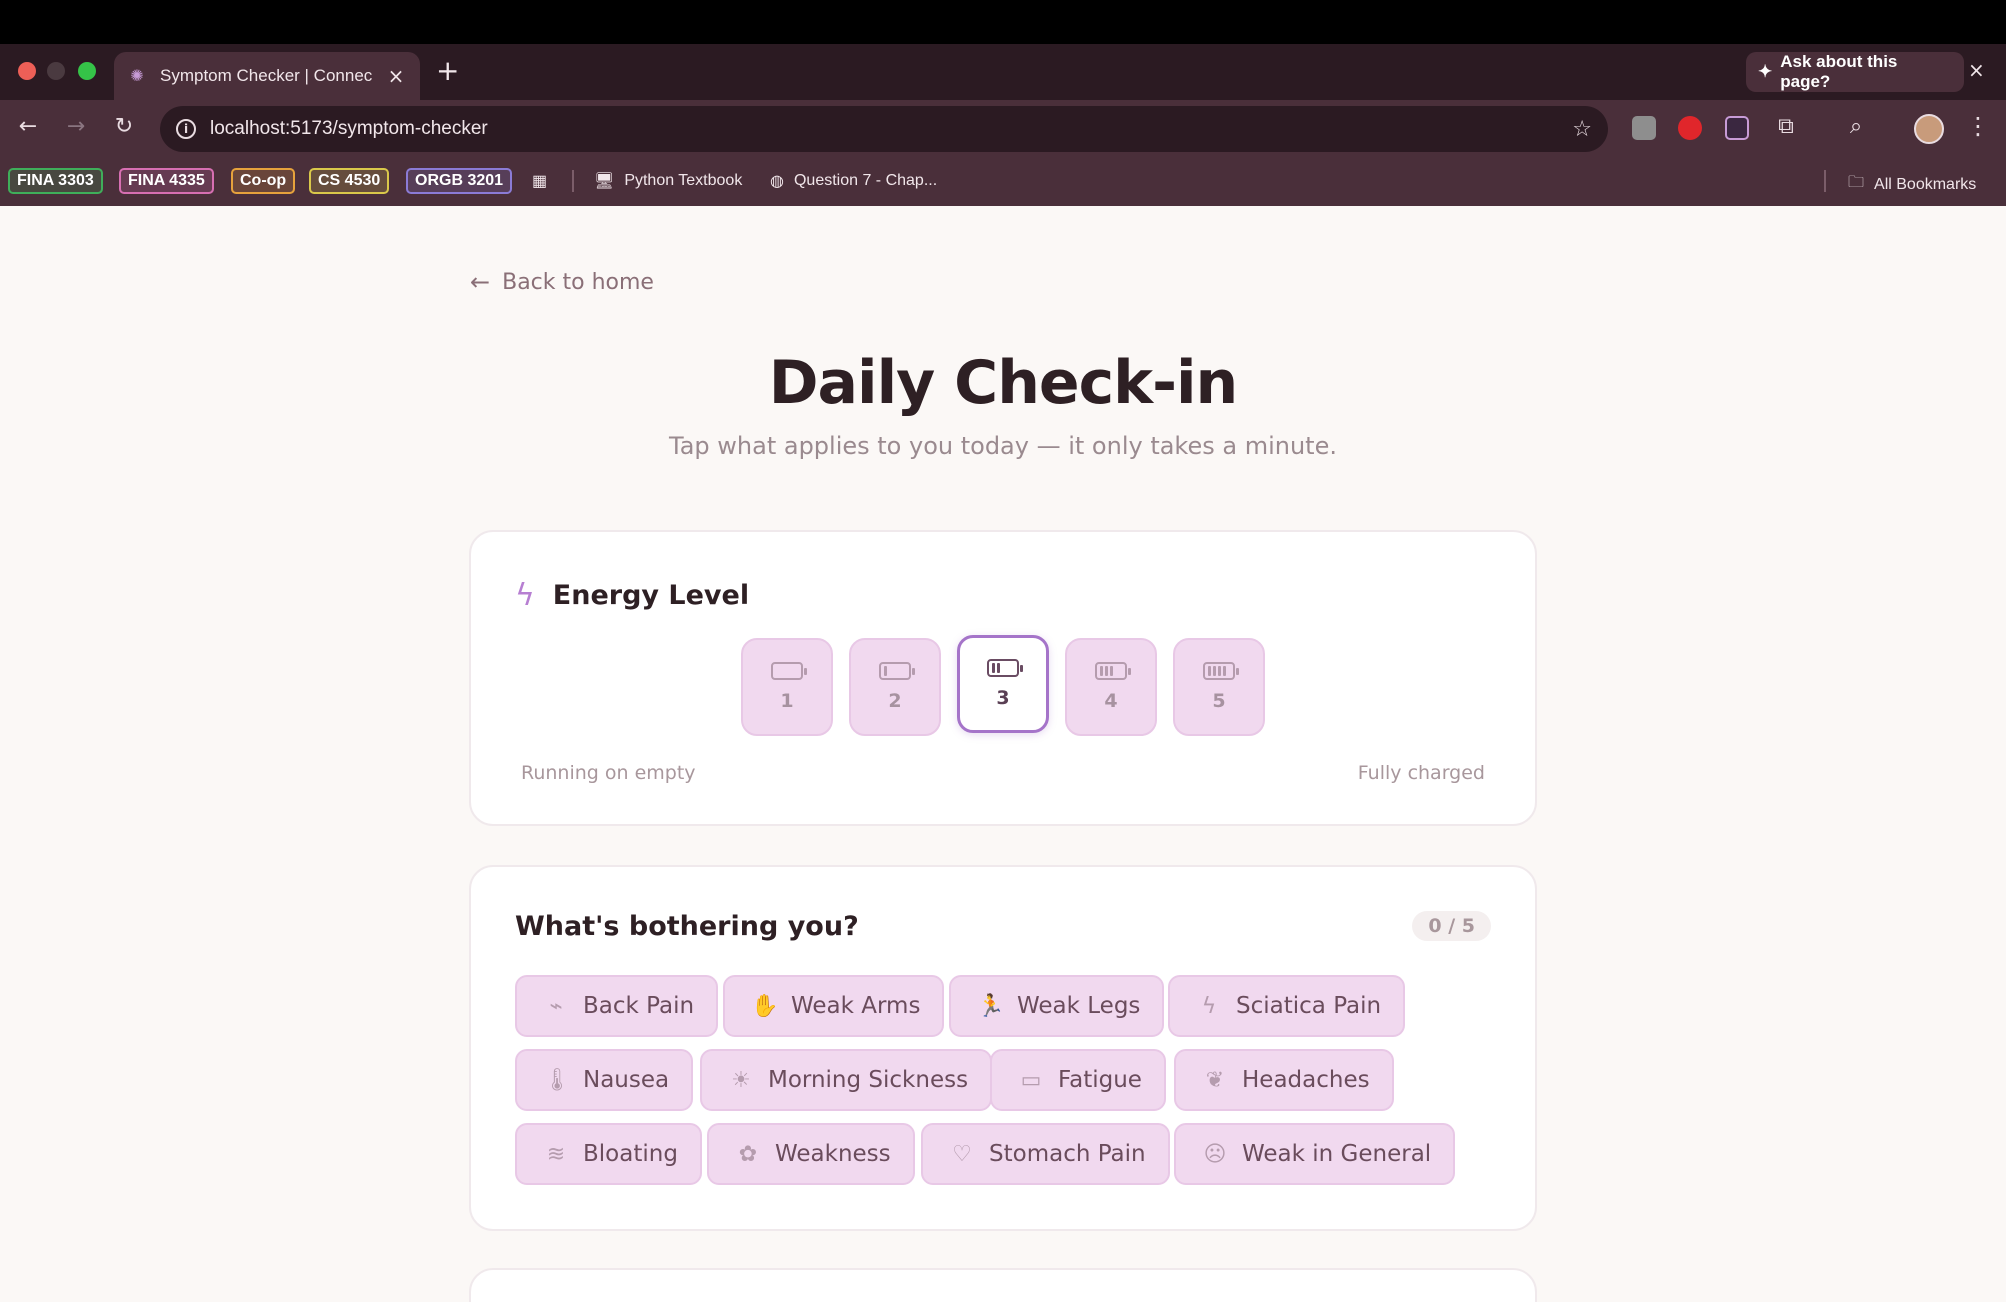 This screenshot has height=1302, width=2006. Describe the element at coordinates (556, 1154) in the screenshot. I see `wind-icon: ≋` at that location.